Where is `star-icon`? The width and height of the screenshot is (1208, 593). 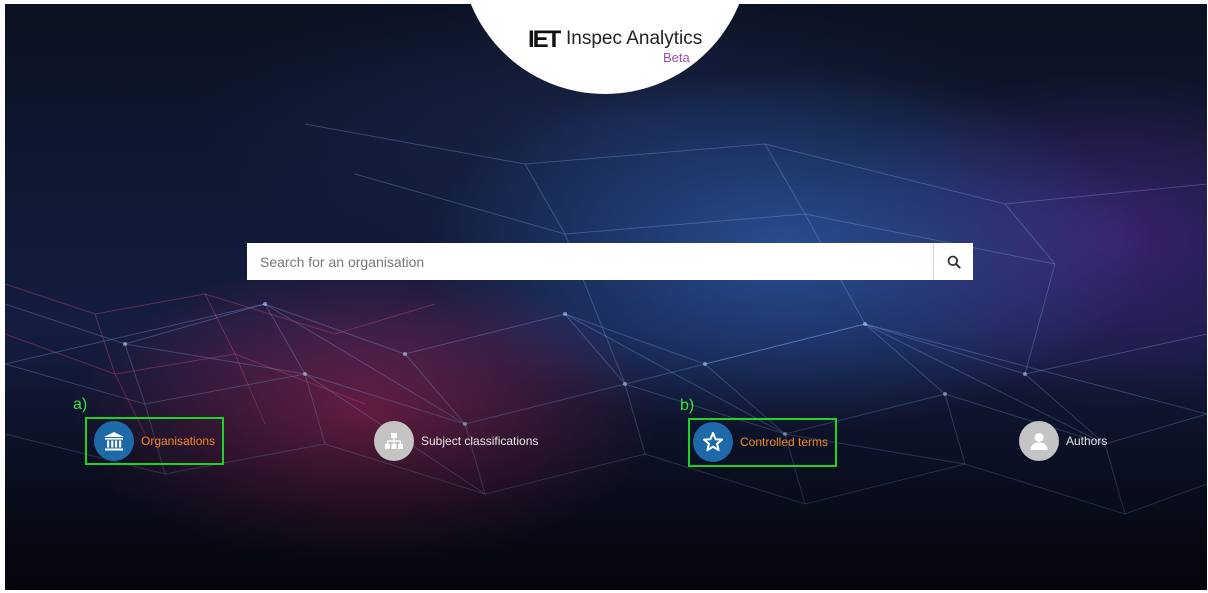
star-icon is located at coordinates (713, 442).